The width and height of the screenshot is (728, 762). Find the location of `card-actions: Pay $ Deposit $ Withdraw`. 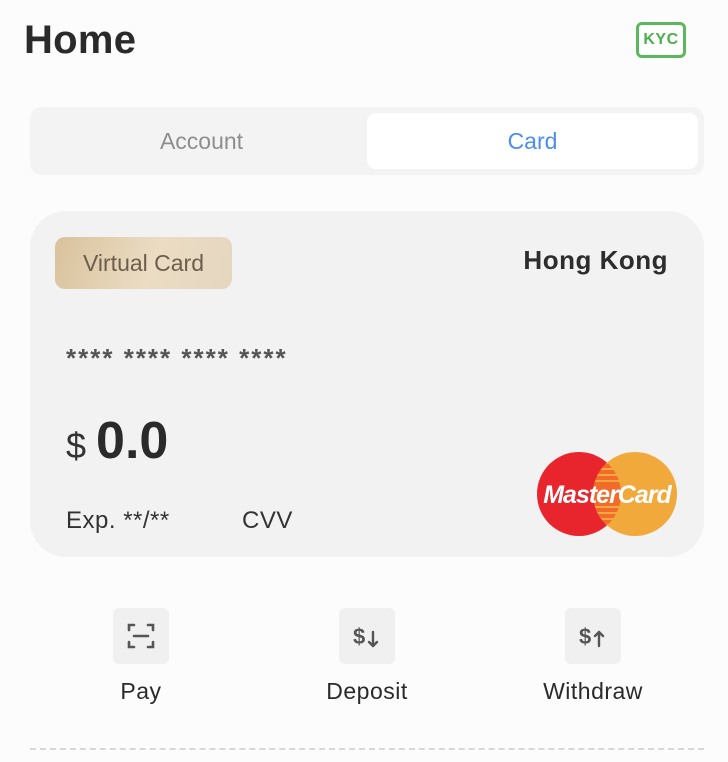

card-actions: Pay $ Deposit $ Withdraw is located at coordinates (367, 658).